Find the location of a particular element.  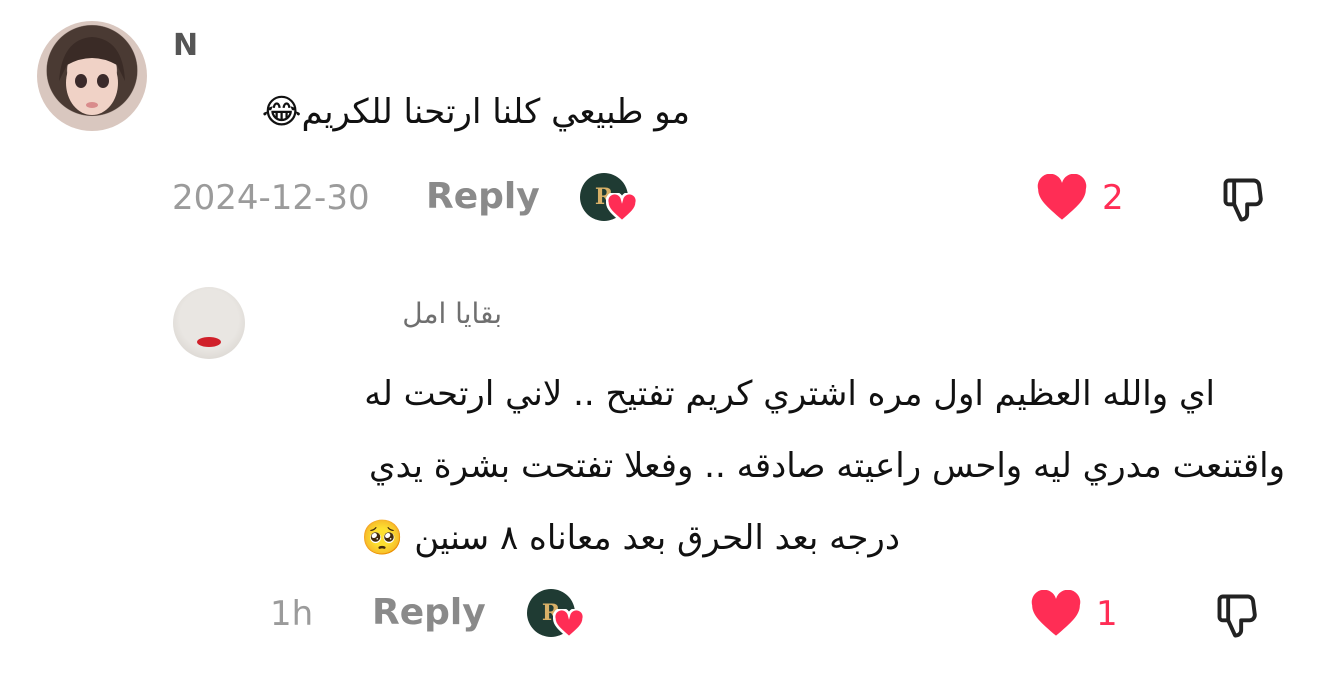

comment-text: مو طبيعي كلنا ارتحنا للكريم😂 is located at coordinates (430, 112).